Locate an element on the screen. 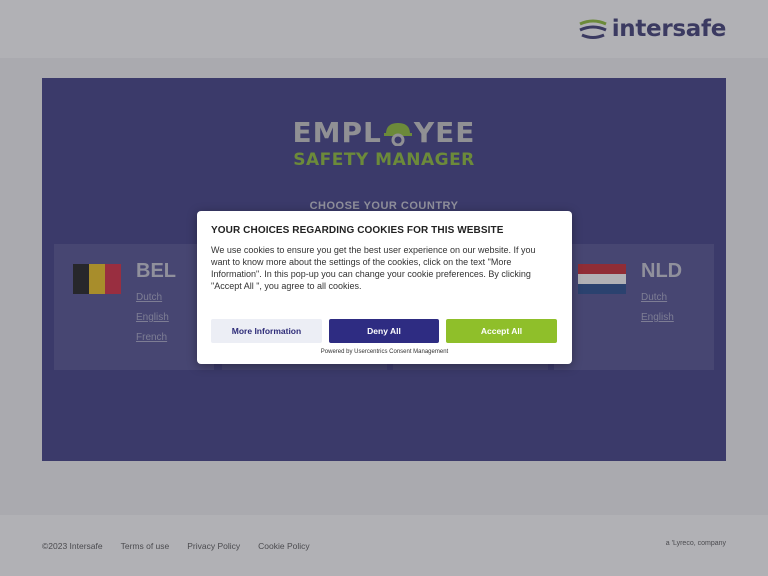  accept-all-button: Accept All is located at coordinates (501, 331).